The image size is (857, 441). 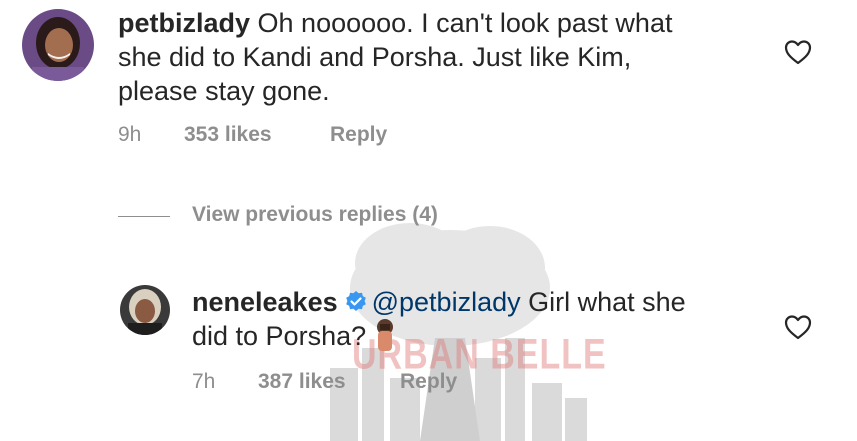 What do you see at coordinates (265, 302) in the screenshot?
I see `comment-username: neneleakes` at bounding box center [265, 302].